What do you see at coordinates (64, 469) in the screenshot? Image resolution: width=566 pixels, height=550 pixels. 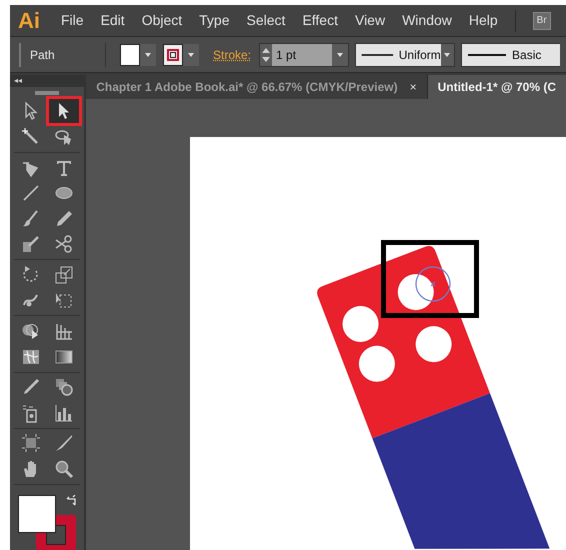 I see `search-icon` at bounding box center [64, 469].